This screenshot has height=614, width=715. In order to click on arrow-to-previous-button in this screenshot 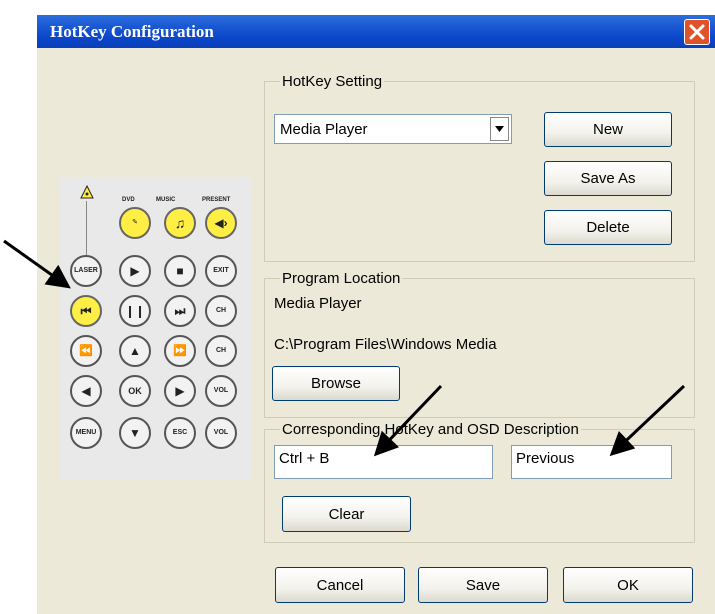, I will do `click(37, 264)`.